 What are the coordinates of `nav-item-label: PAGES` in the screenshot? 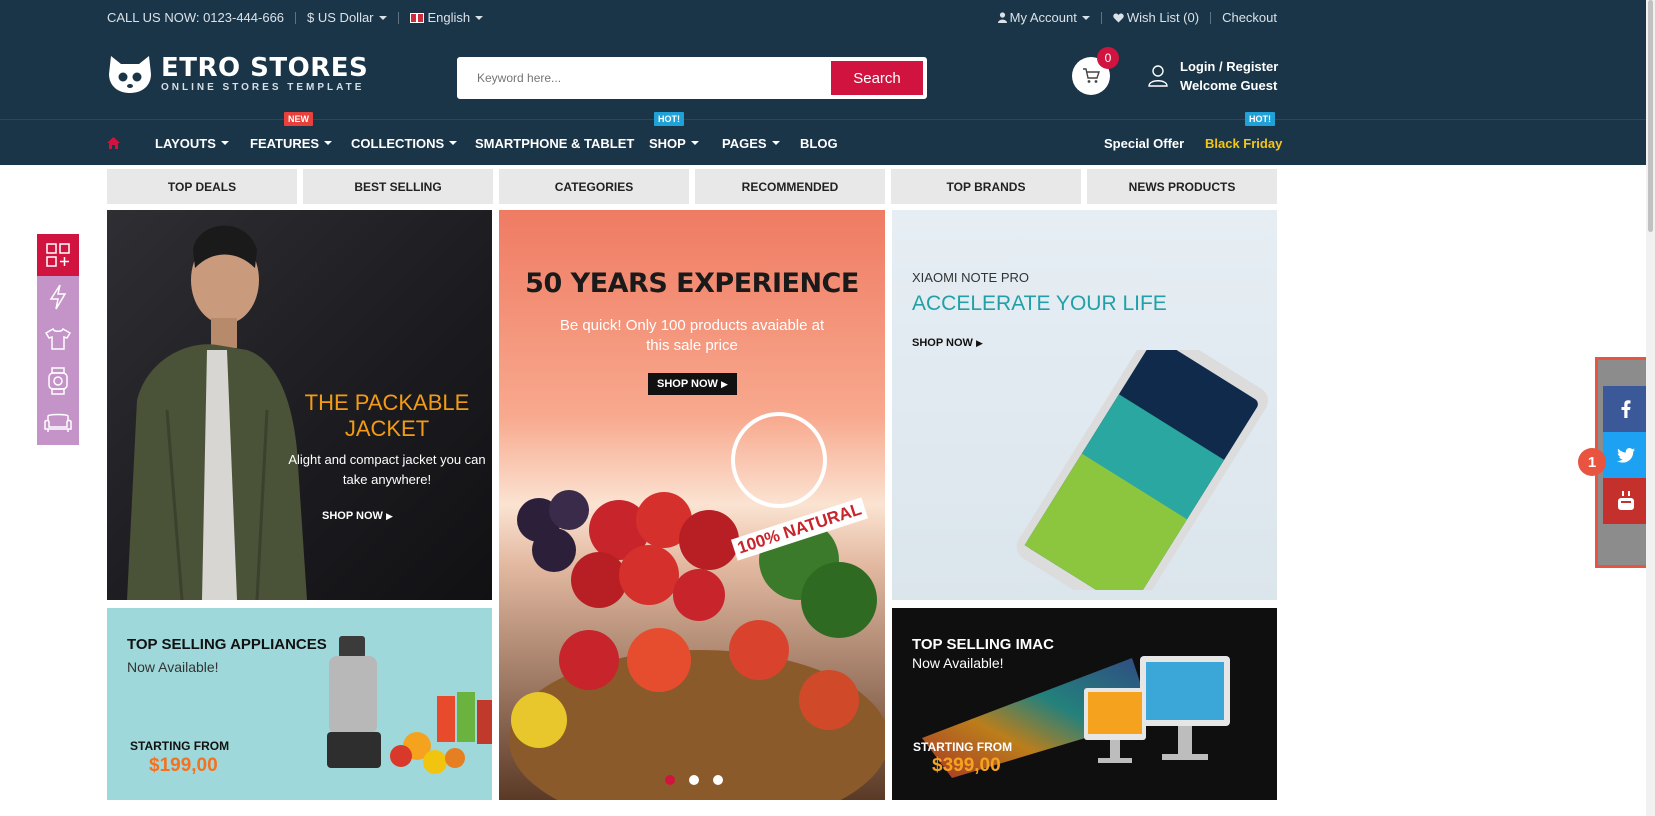 It's located at (744, 143).